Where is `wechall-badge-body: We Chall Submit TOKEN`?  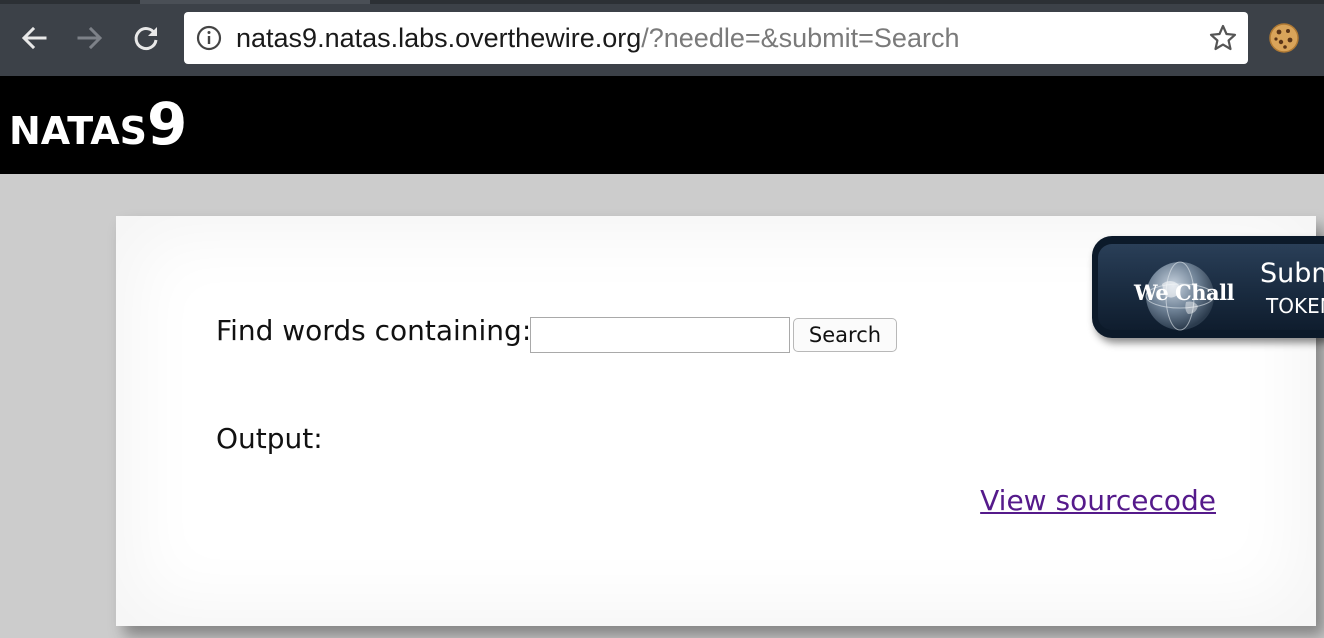 wechall-badge-body: We Chall Submit TOKEN is located at coordinates (1211, 287).